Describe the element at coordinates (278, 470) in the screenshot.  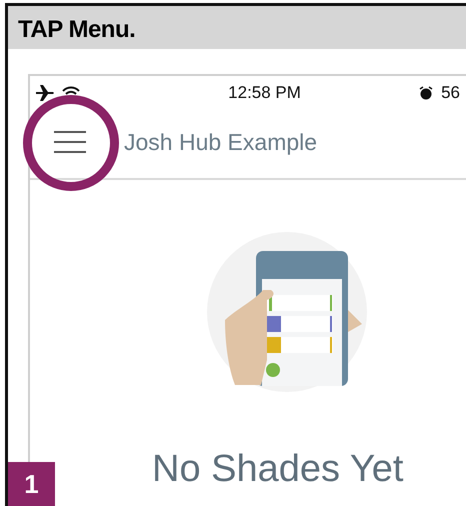
I see `empty-state-message: No Shades Yet` at that location.